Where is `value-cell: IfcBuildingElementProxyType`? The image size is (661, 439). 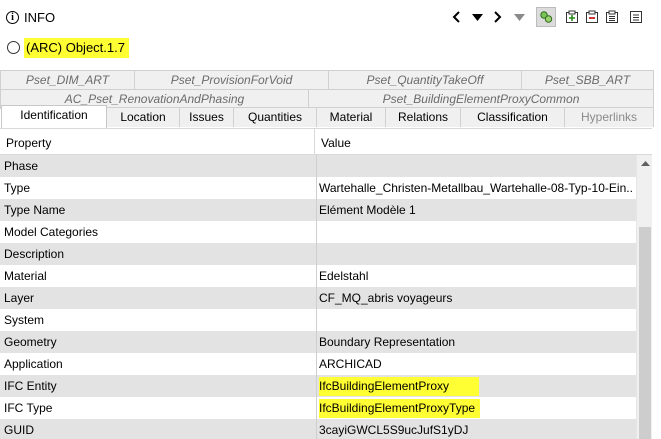 value-cell: IfcBuildingElementProxyType is located at coordinates (476, 408).